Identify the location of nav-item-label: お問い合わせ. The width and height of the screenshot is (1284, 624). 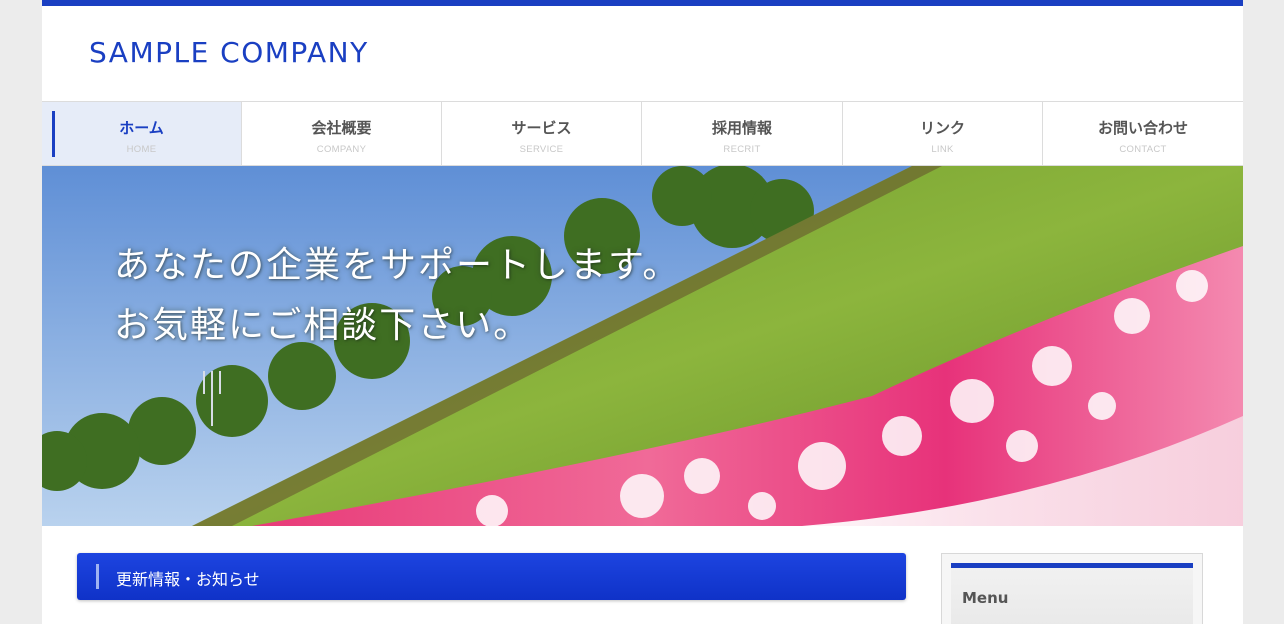
(1142, 128).